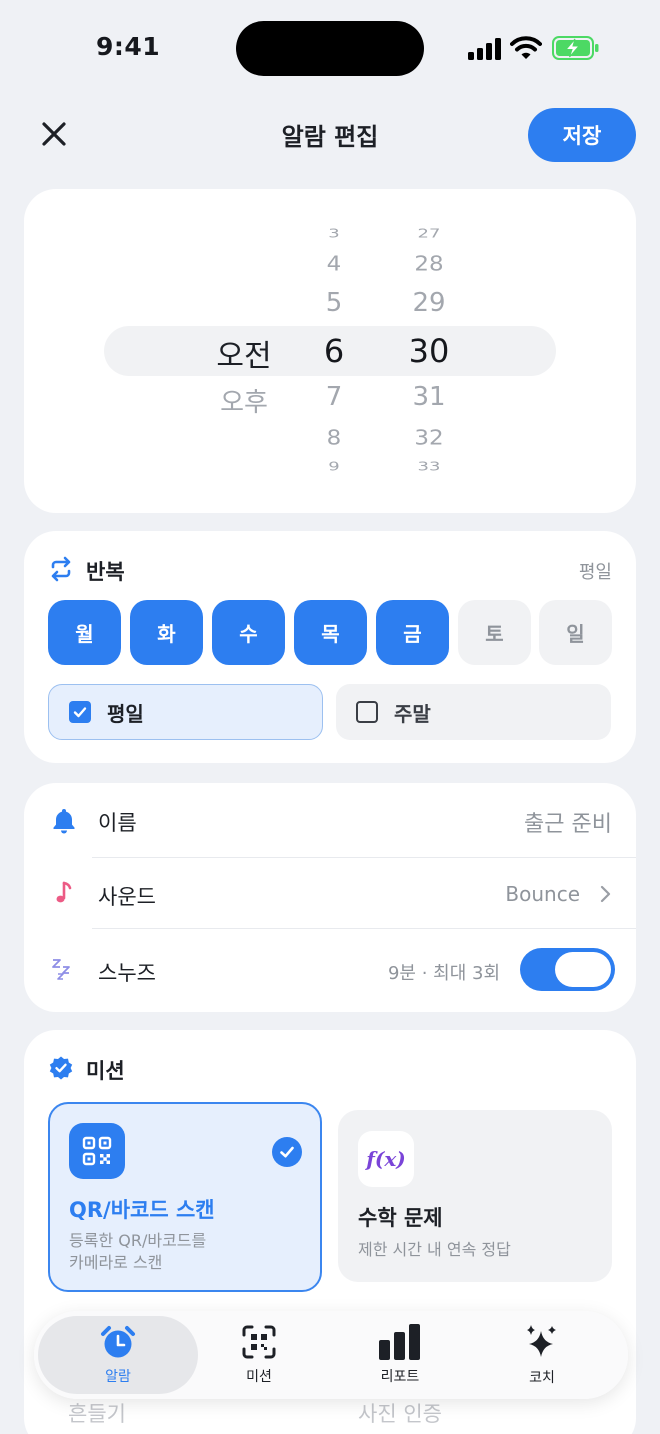  I want to click on repeat-icon, so click(61, 569).